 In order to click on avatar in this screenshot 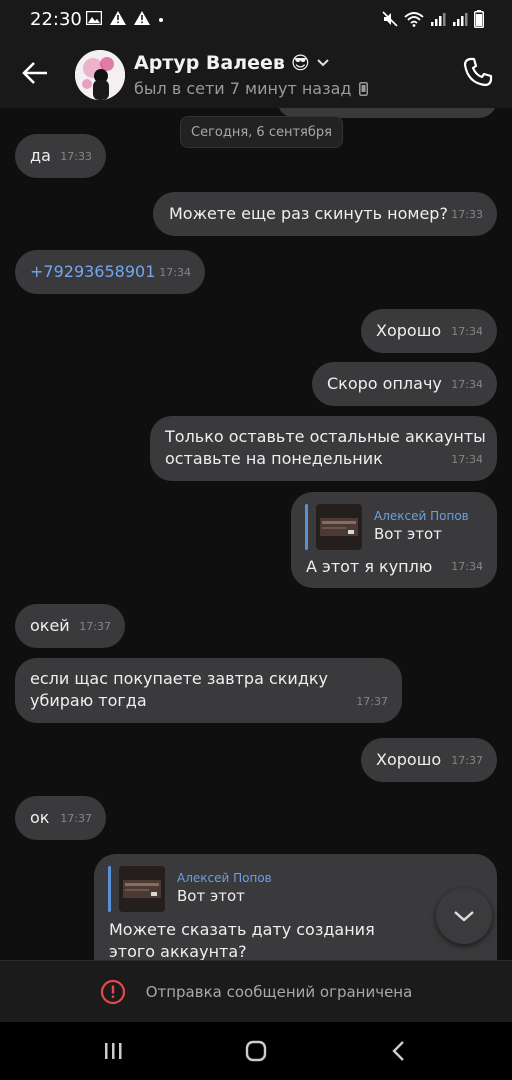, I will do `click(100, 75)`.